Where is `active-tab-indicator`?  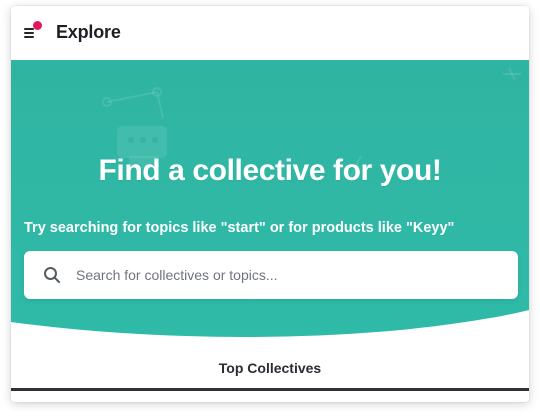
active-tab-indicator is located at coordinates (270, 389).